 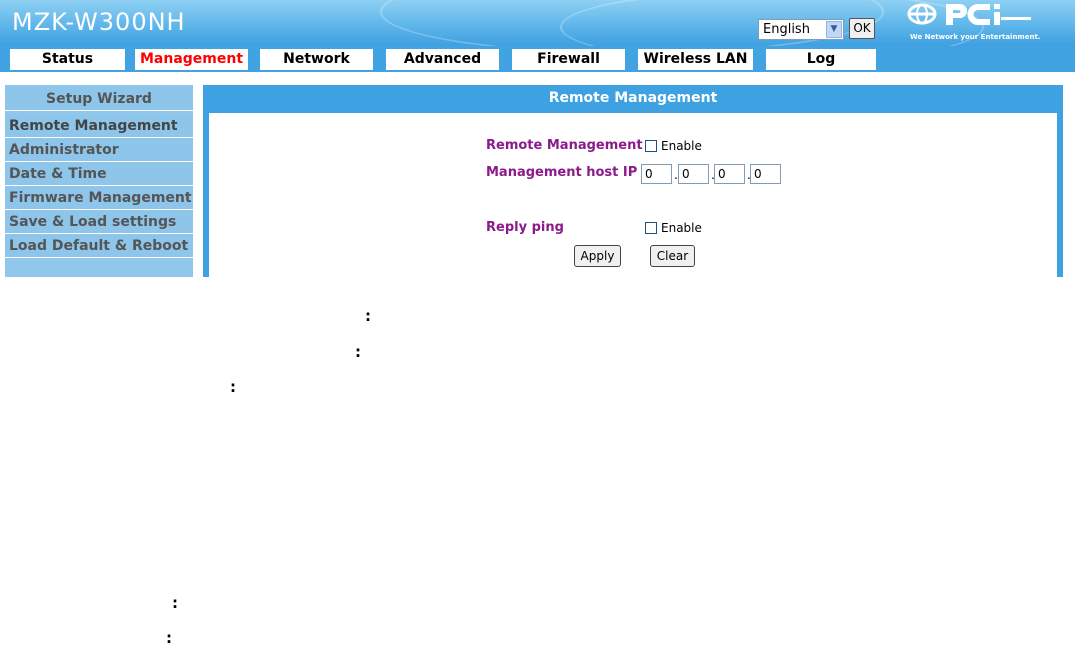 I want to click on model-name: MZK-W300NH, so click(x=99, y=22).